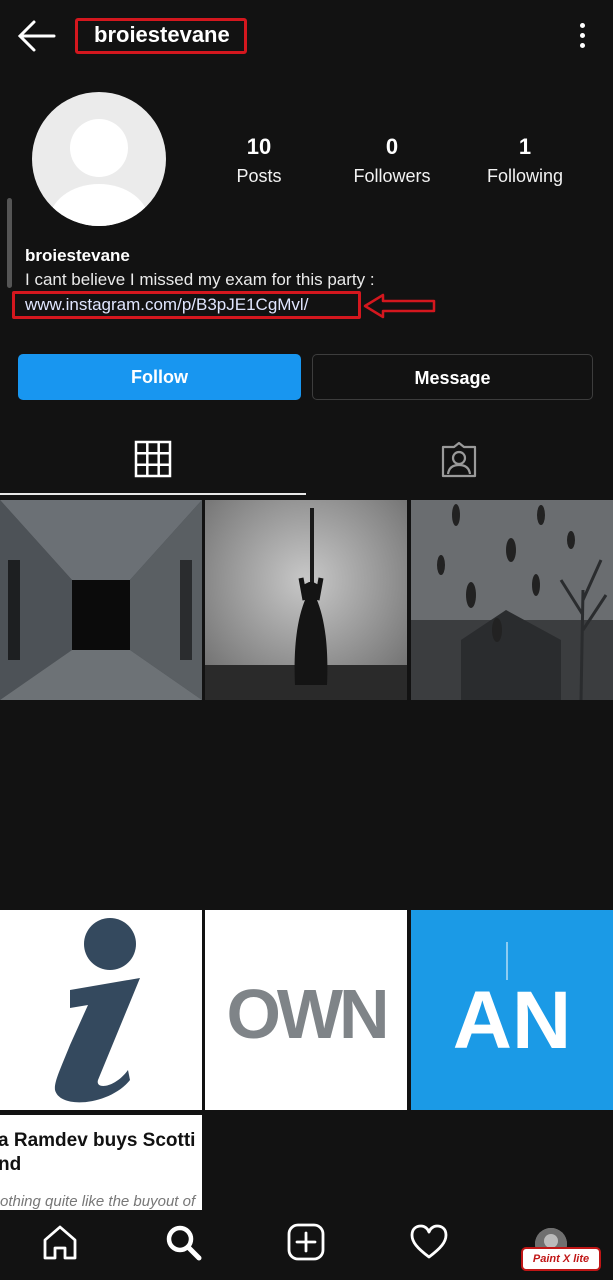  Describe the element at coordinates (99, 159) in the screenshot. I see `profile-avatar` at that location.